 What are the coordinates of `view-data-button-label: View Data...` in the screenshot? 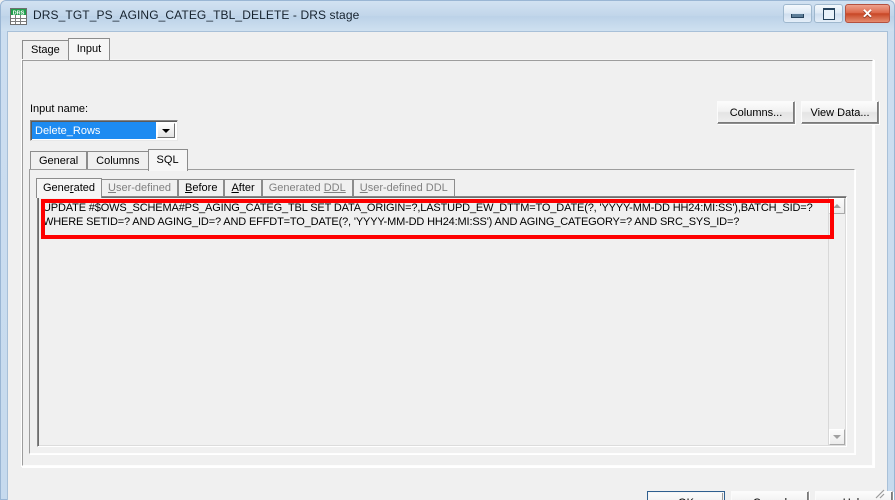 It's located at (840, 112).